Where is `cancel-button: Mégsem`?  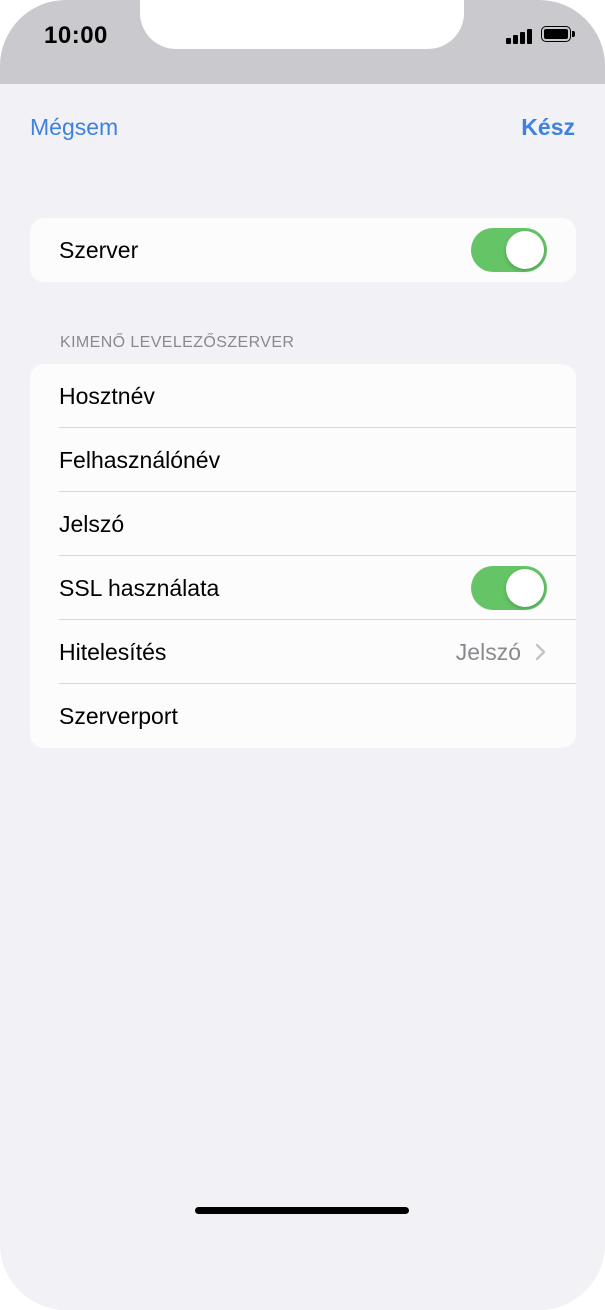
cancel-button: Mégsem is located at coordinates (74, 127).